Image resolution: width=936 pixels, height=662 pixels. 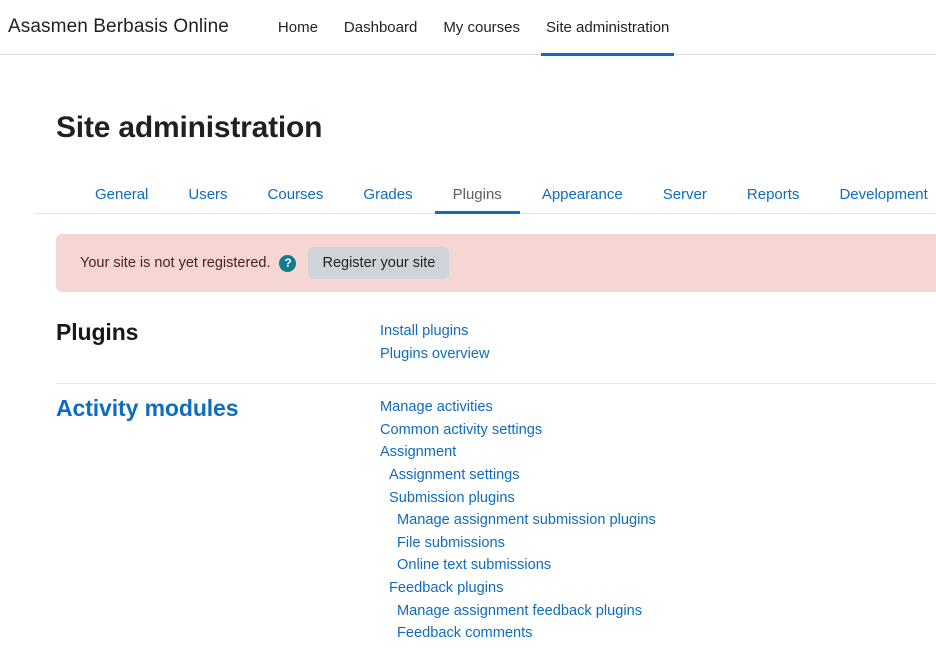 What do you see at coordinates (97, 332) in the screenshot?
I see `section-heading: Plugins` at bounding box center [97, 332].